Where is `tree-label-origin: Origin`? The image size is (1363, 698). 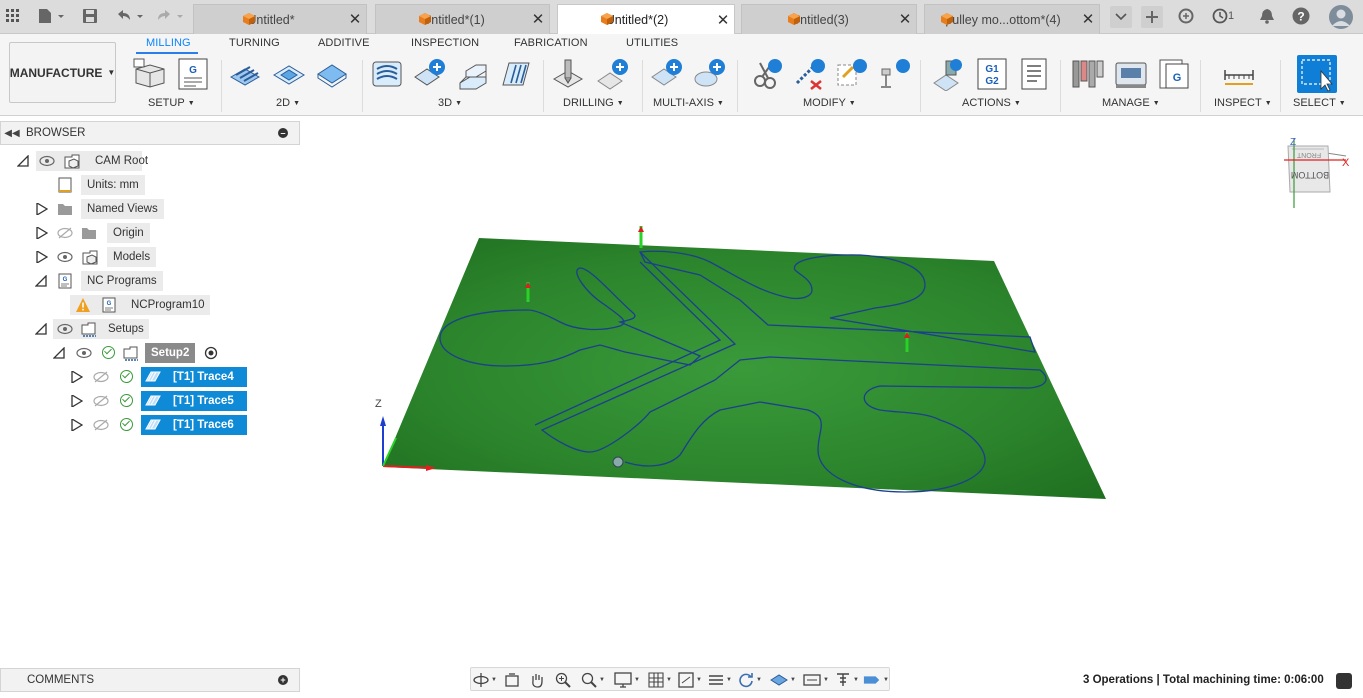 tree-label-origin: Origin is located at coordinates (128, 233).